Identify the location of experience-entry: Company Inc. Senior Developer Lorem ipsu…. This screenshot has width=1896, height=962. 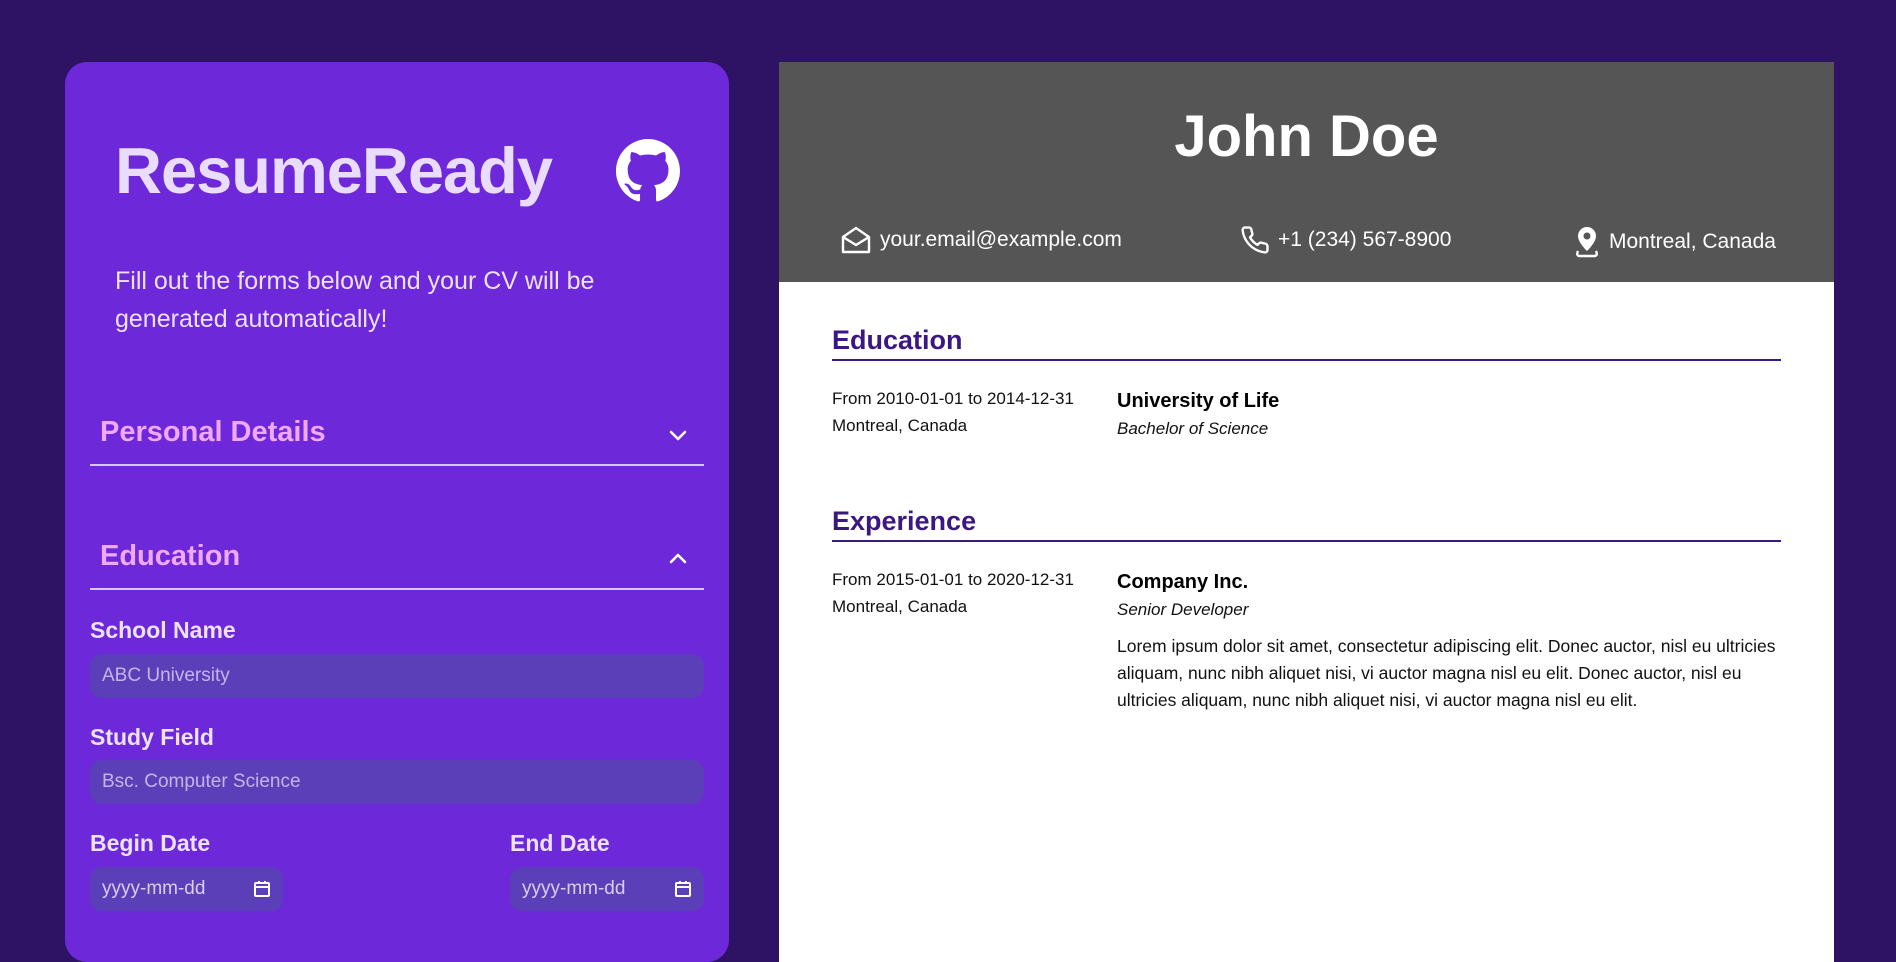
(1449, 641).